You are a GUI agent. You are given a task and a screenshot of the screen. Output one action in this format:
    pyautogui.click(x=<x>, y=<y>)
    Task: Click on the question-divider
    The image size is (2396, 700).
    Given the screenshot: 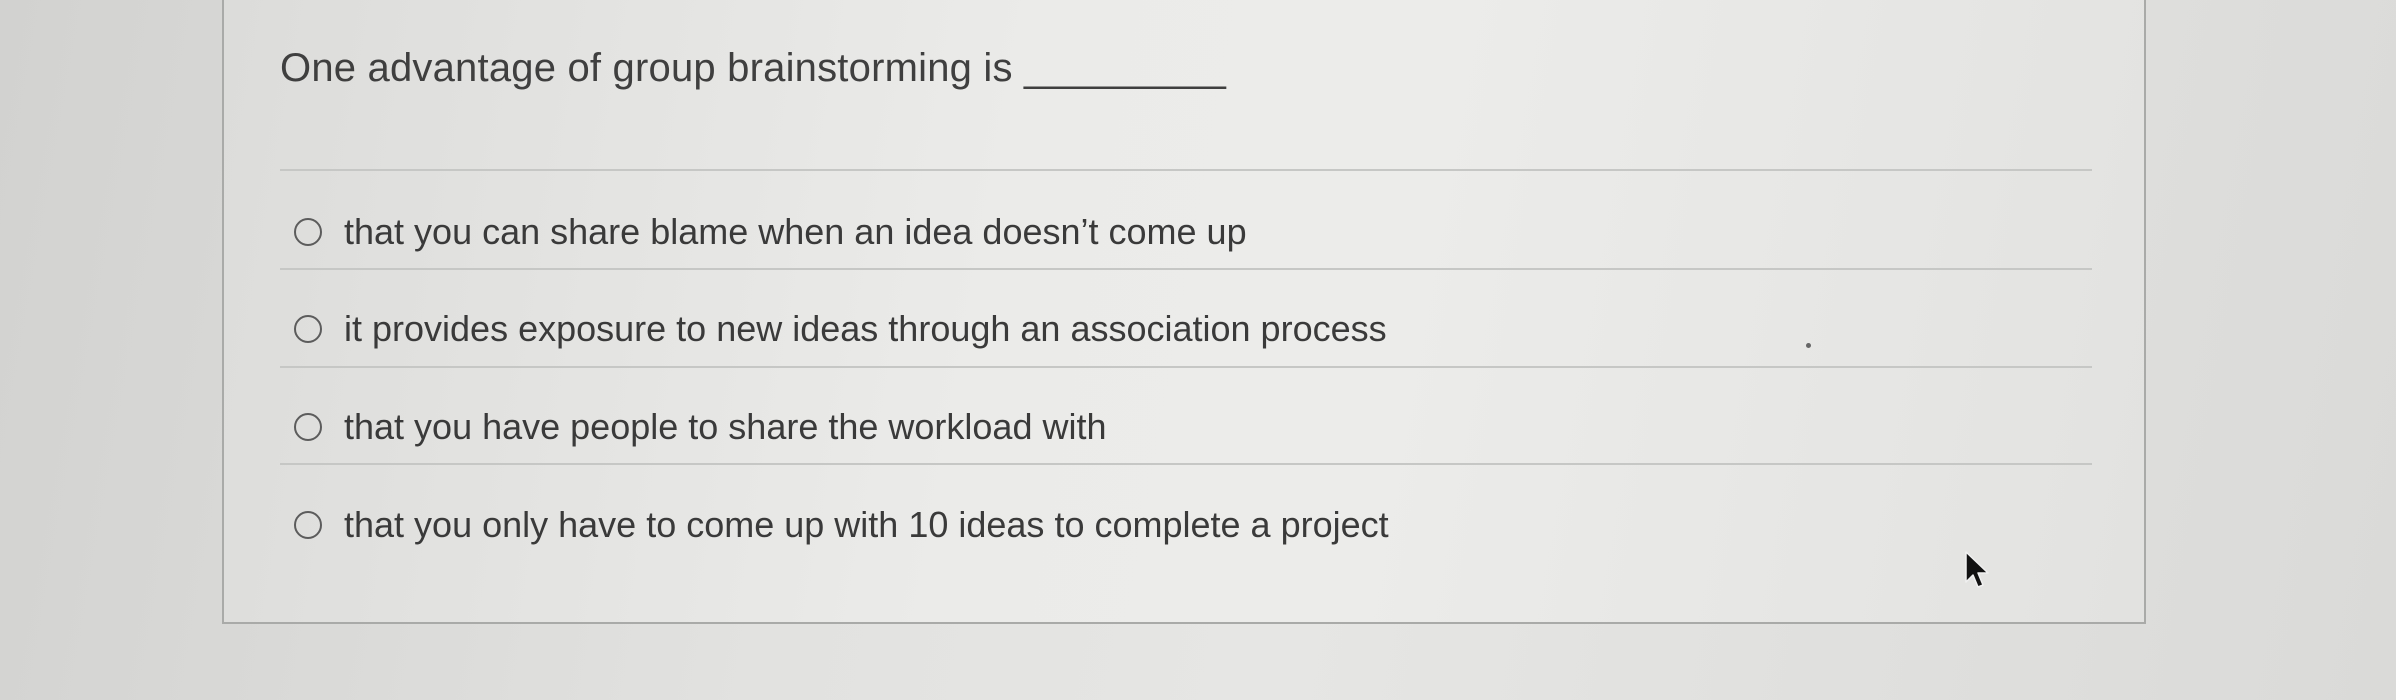 What is the action you would take?
    pyautogui.click(x=1186, y=170)
    